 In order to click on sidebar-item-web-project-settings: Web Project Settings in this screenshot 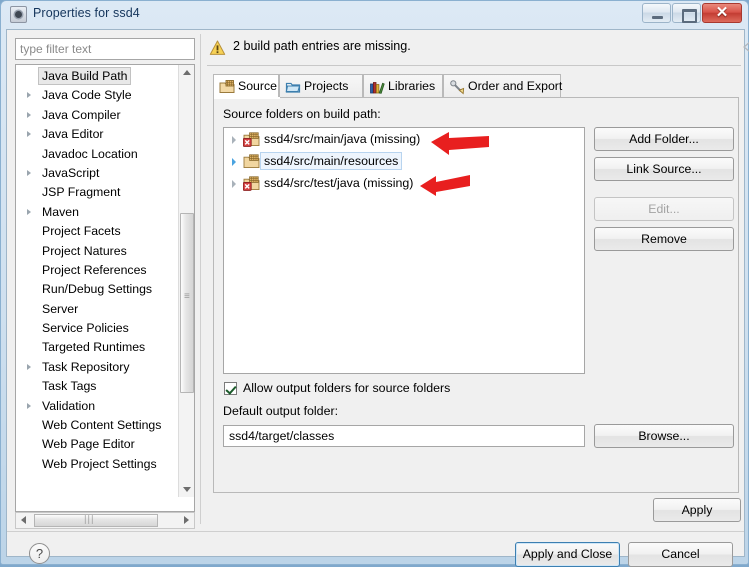, I will do `click(98, 464)`.